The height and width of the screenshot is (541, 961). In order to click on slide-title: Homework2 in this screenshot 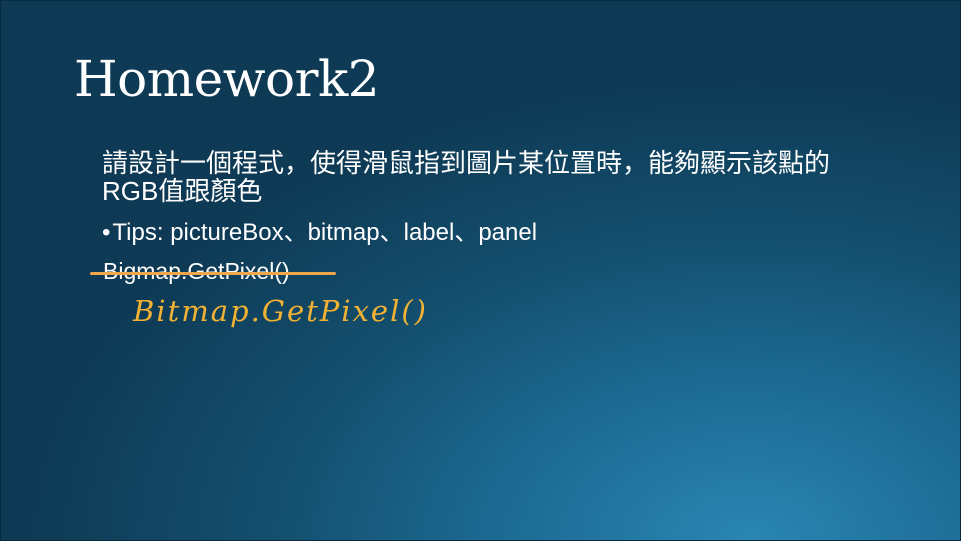, I will do `click(227, 79)`.